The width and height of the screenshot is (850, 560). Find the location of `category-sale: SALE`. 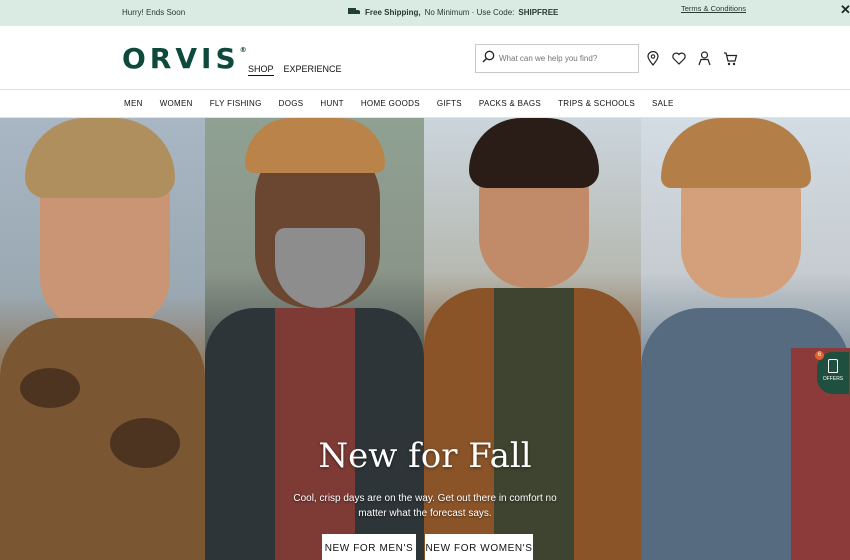

category-sale: SALE is located at coordinates (663, 103).